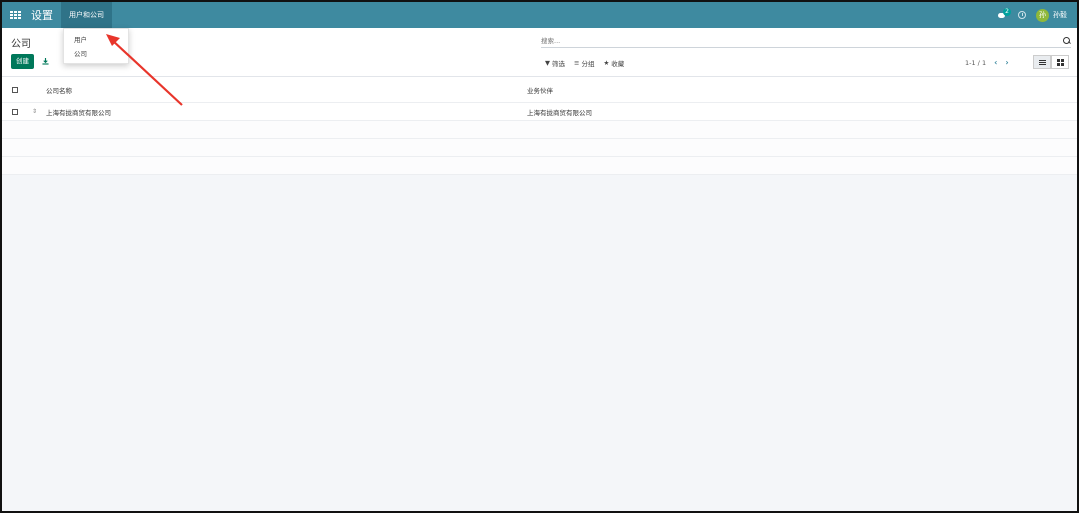 This screenshot has width=1079, height=513. What do you see at coordinates (577, 63) in the screenshot?
I see `groupby-bars-icon: ≡` at bounding box center [577, 63].